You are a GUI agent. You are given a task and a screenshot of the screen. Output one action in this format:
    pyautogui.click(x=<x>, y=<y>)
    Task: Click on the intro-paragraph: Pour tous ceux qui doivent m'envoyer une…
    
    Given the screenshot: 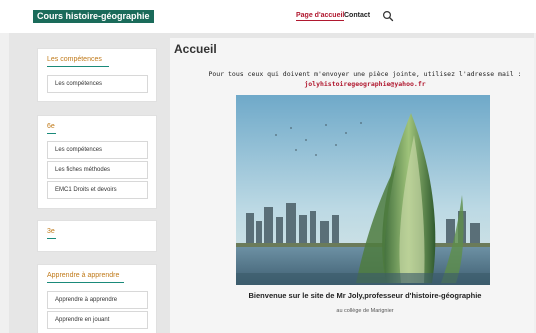 What is the action you would take?
    pyautogui.click(x=365, y=79)
    